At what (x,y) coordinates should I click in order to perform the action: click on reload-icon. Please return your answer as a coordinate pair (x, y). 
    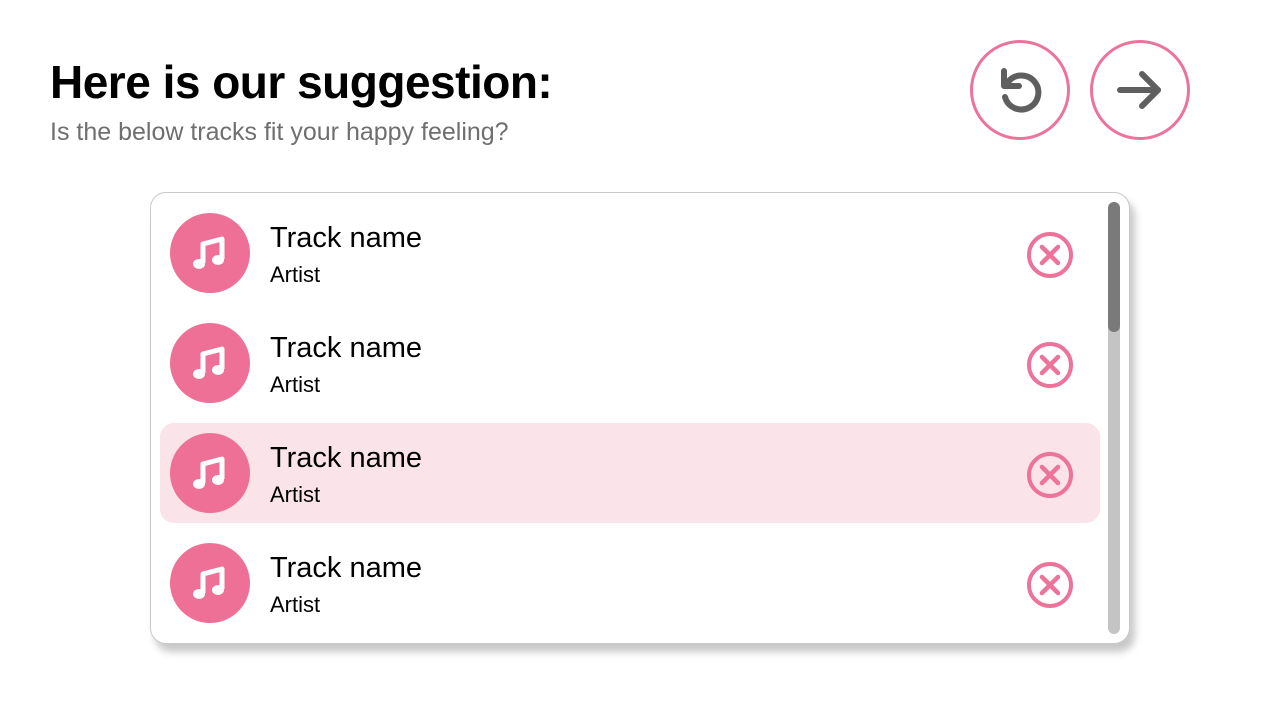
    Looking at the image, I should click on (1020, 90).